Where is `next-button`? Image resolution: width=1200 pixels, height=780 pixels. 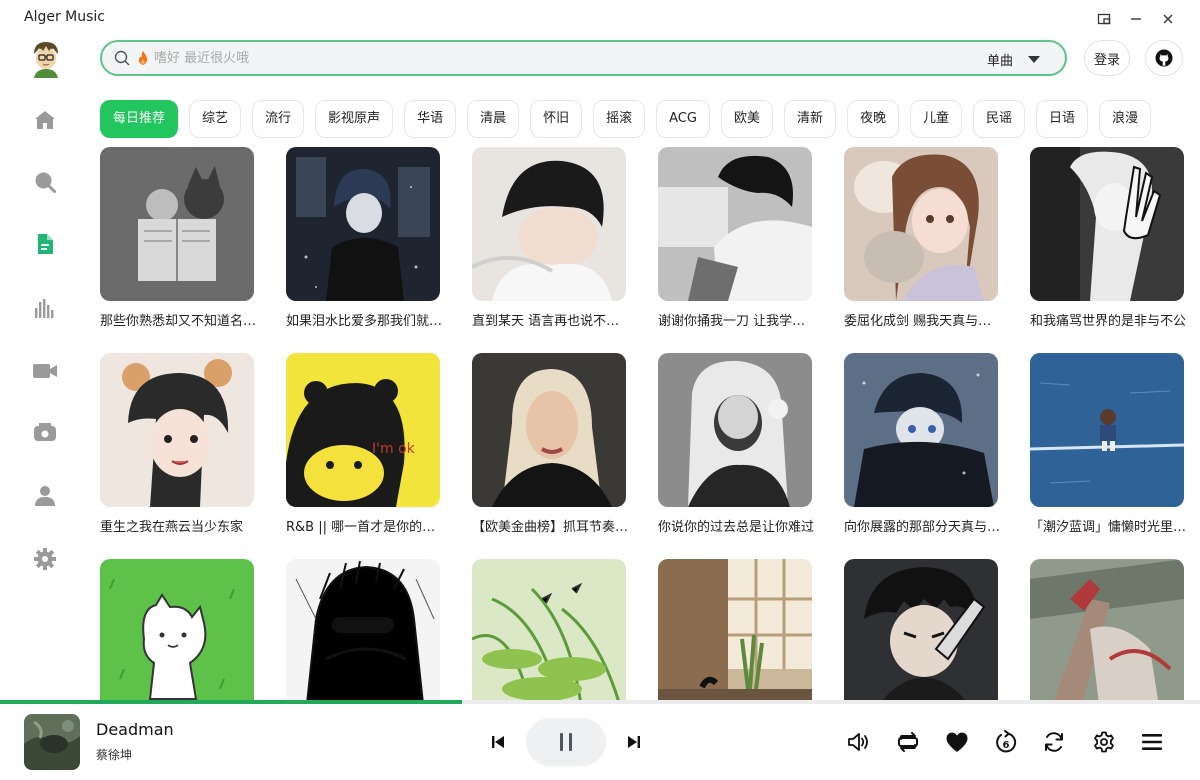 next-button is located at coordinates (634, 742).